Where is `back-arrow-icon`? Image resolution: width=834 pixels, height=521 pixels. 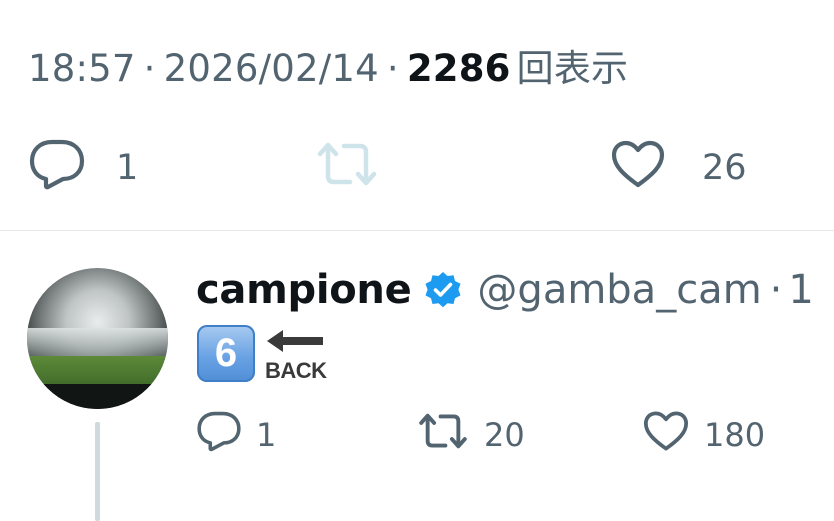 back-arrow-icon is located at coordinates (295, 341).